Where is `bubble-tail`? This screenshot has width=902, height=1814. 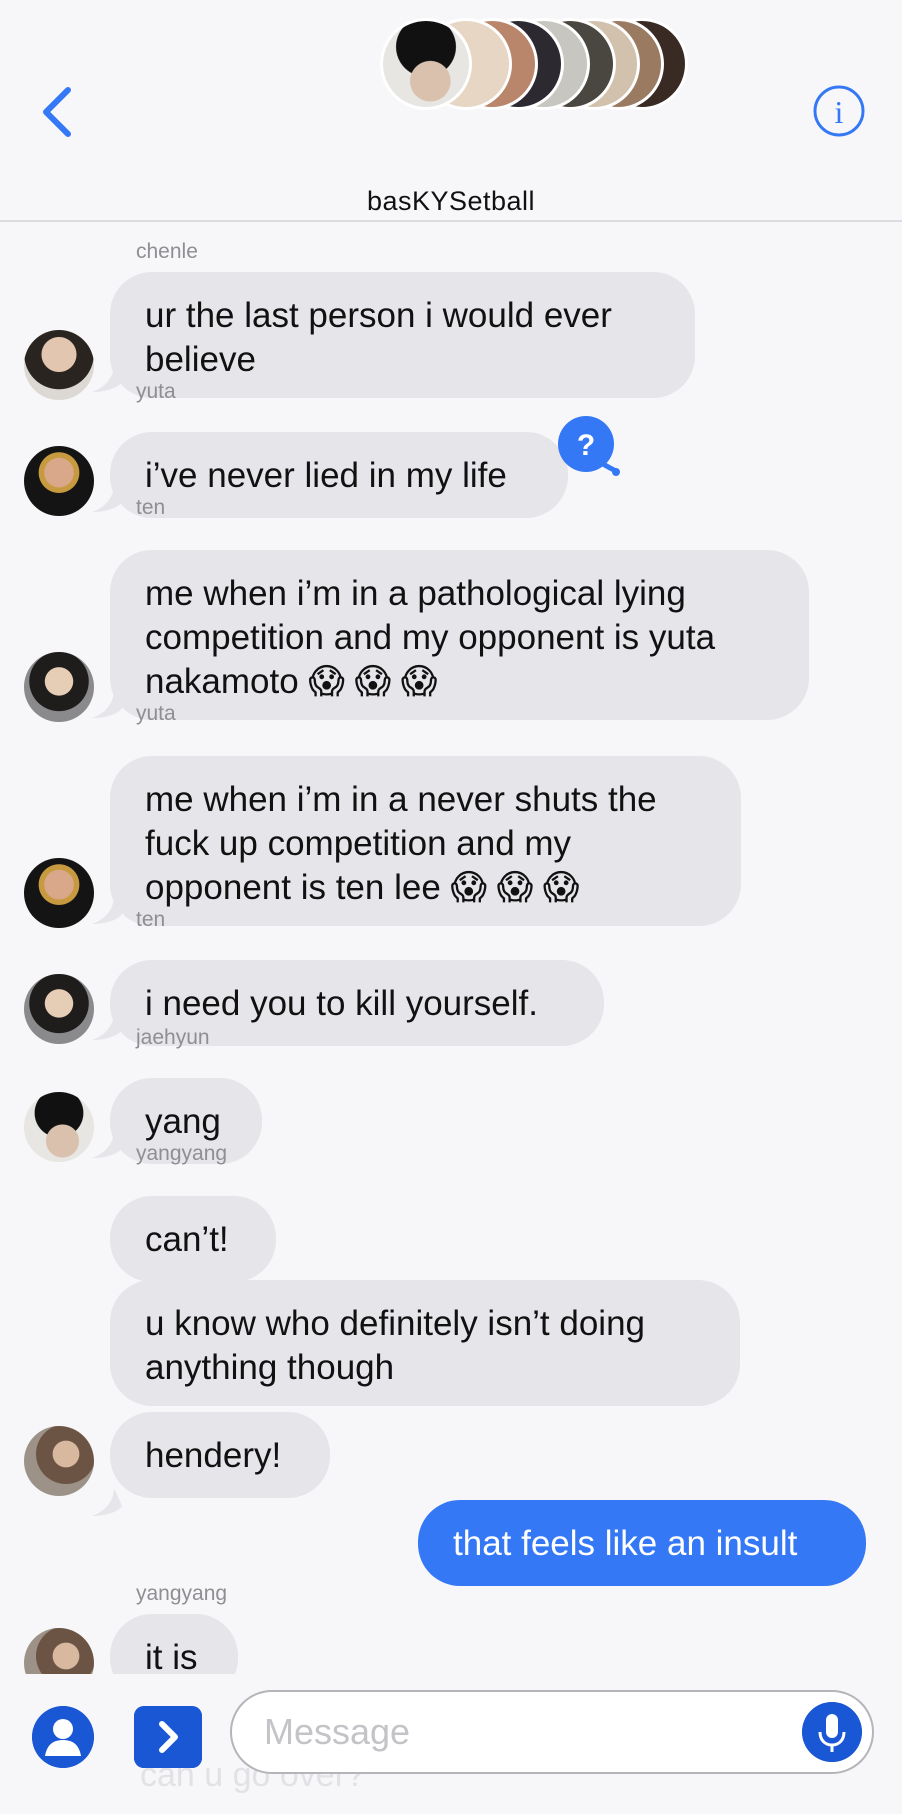 bubble-tail is located at coordinates (107, 1502).